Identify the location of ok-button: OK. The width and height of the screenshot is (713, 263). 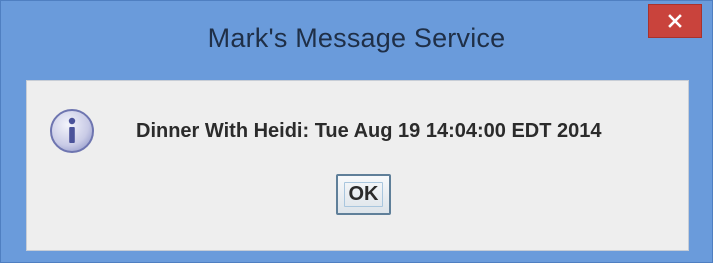
(363, 194).